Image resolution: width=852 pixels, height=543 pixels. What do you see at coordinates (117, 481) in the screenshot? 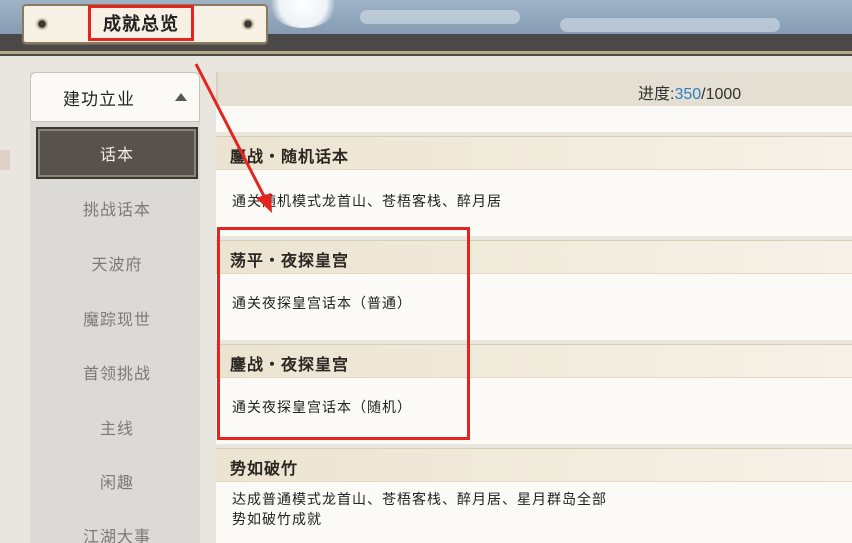
I see `sidebar-item-leisure: 闲趣` at bounding box center [117, 481].